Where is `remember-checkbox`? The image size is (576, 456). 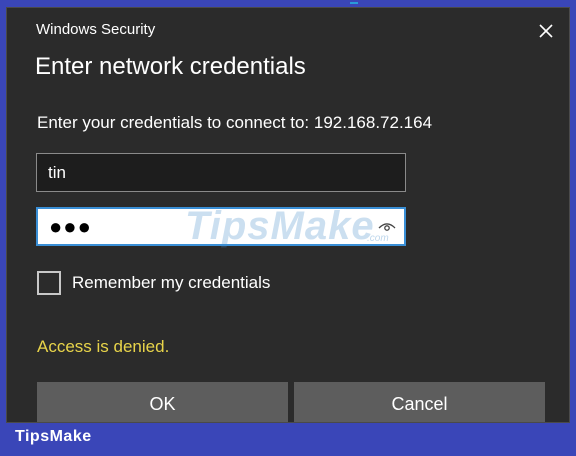
remember-checkbox is located at coordinates (49, 283).